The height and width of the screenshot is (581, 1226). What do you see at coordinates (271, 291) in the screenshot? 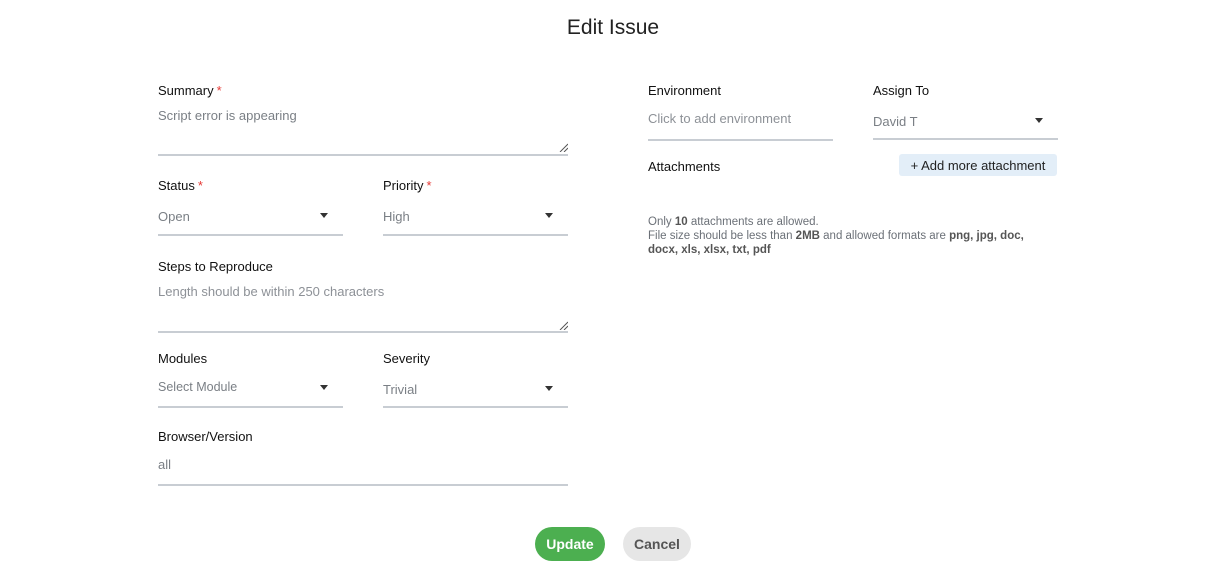
I see `steps-placeholder: Length should be within 250 characters` at bounding box center [271, 291].